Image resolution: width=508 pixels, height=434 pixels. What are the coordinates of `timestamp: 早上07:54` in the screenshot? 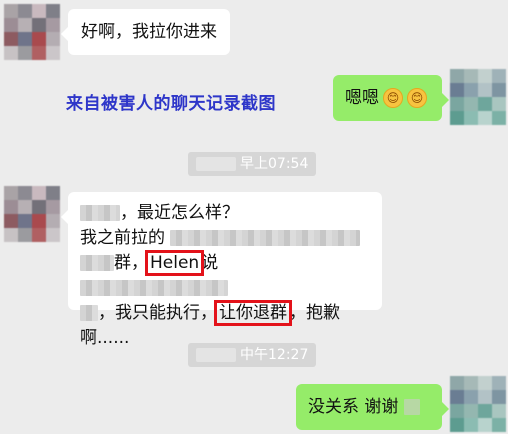 It's located at (252, 164).